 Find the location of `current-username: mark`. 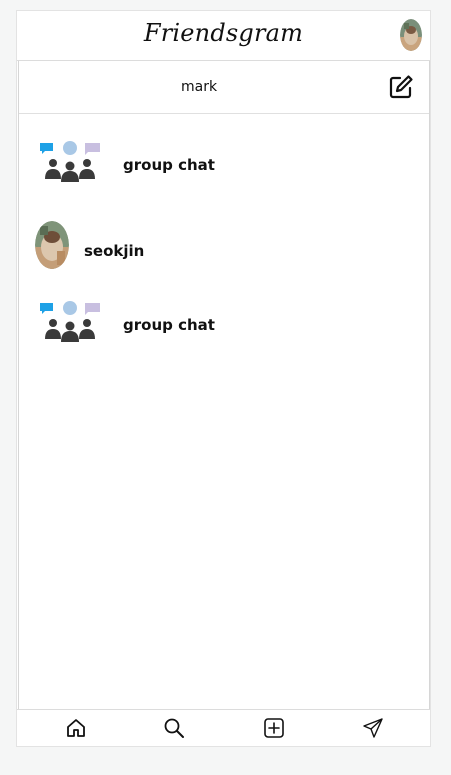

current-username: mark is located at coordinates (199, 87).